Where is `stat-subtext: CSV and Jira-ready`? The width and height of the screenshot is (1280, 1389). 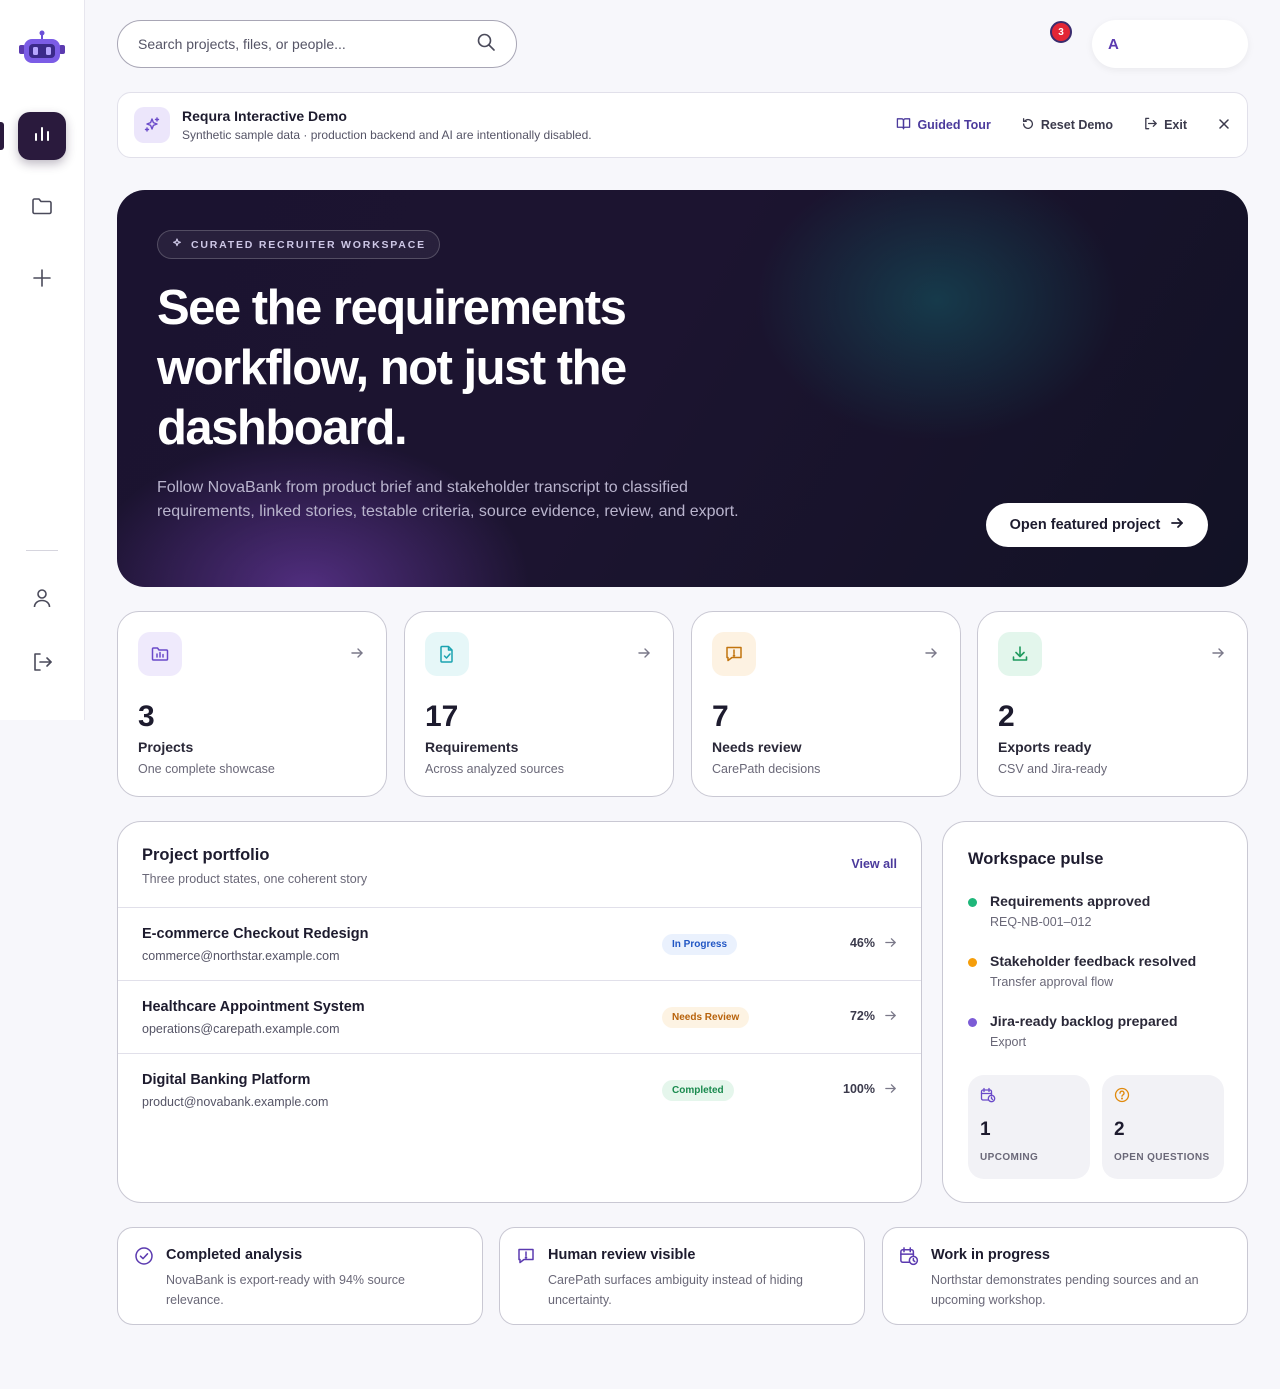 stat-subtext: CSV and Jira-ready is located at coordinates (1053, 769).